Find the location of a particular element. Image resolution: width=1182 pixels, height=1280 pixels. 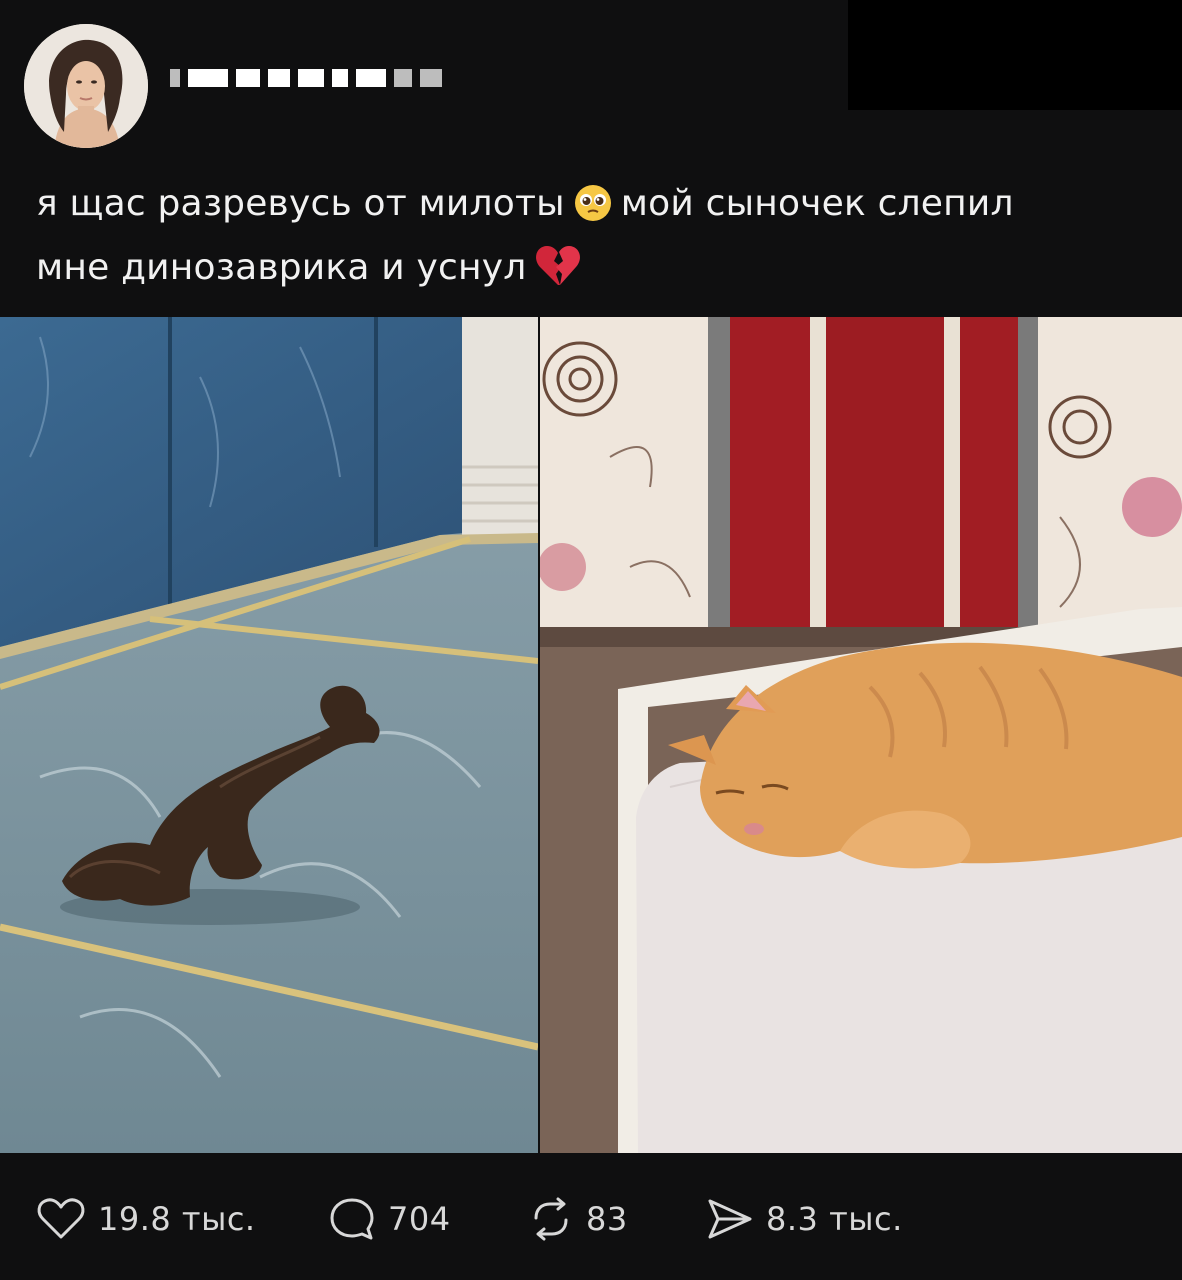

broken-heart-icon is located at coordinates (558, 273).